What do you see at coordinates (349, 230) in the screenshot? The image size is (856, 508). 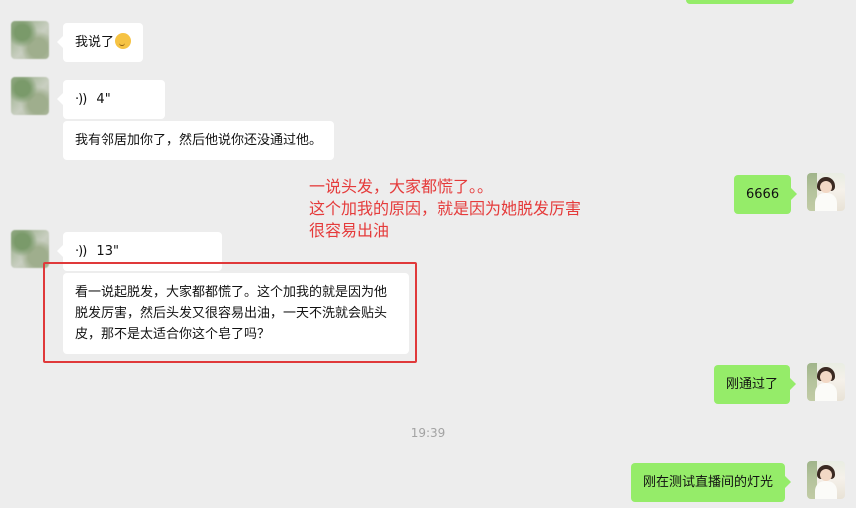 I see `annotation-line: 很容易出油` at bounding box center [349, 230].